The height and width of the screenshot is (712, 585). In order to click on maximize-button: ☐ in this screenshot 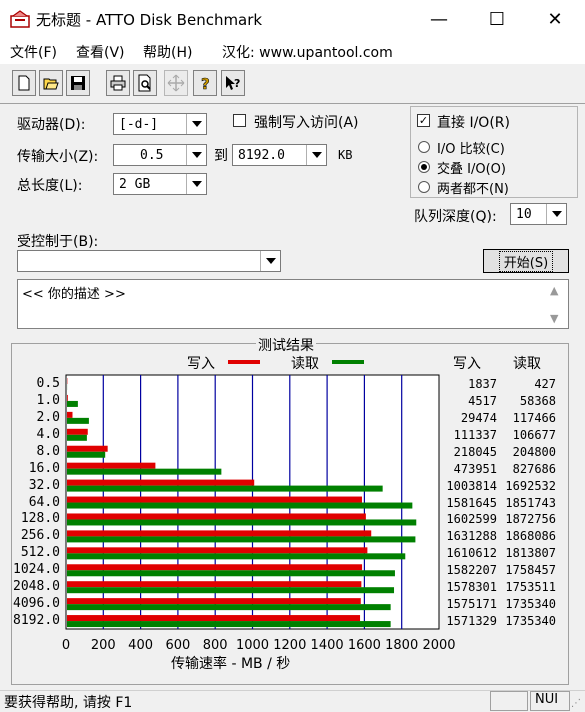, I will do `click(497, 19)`.